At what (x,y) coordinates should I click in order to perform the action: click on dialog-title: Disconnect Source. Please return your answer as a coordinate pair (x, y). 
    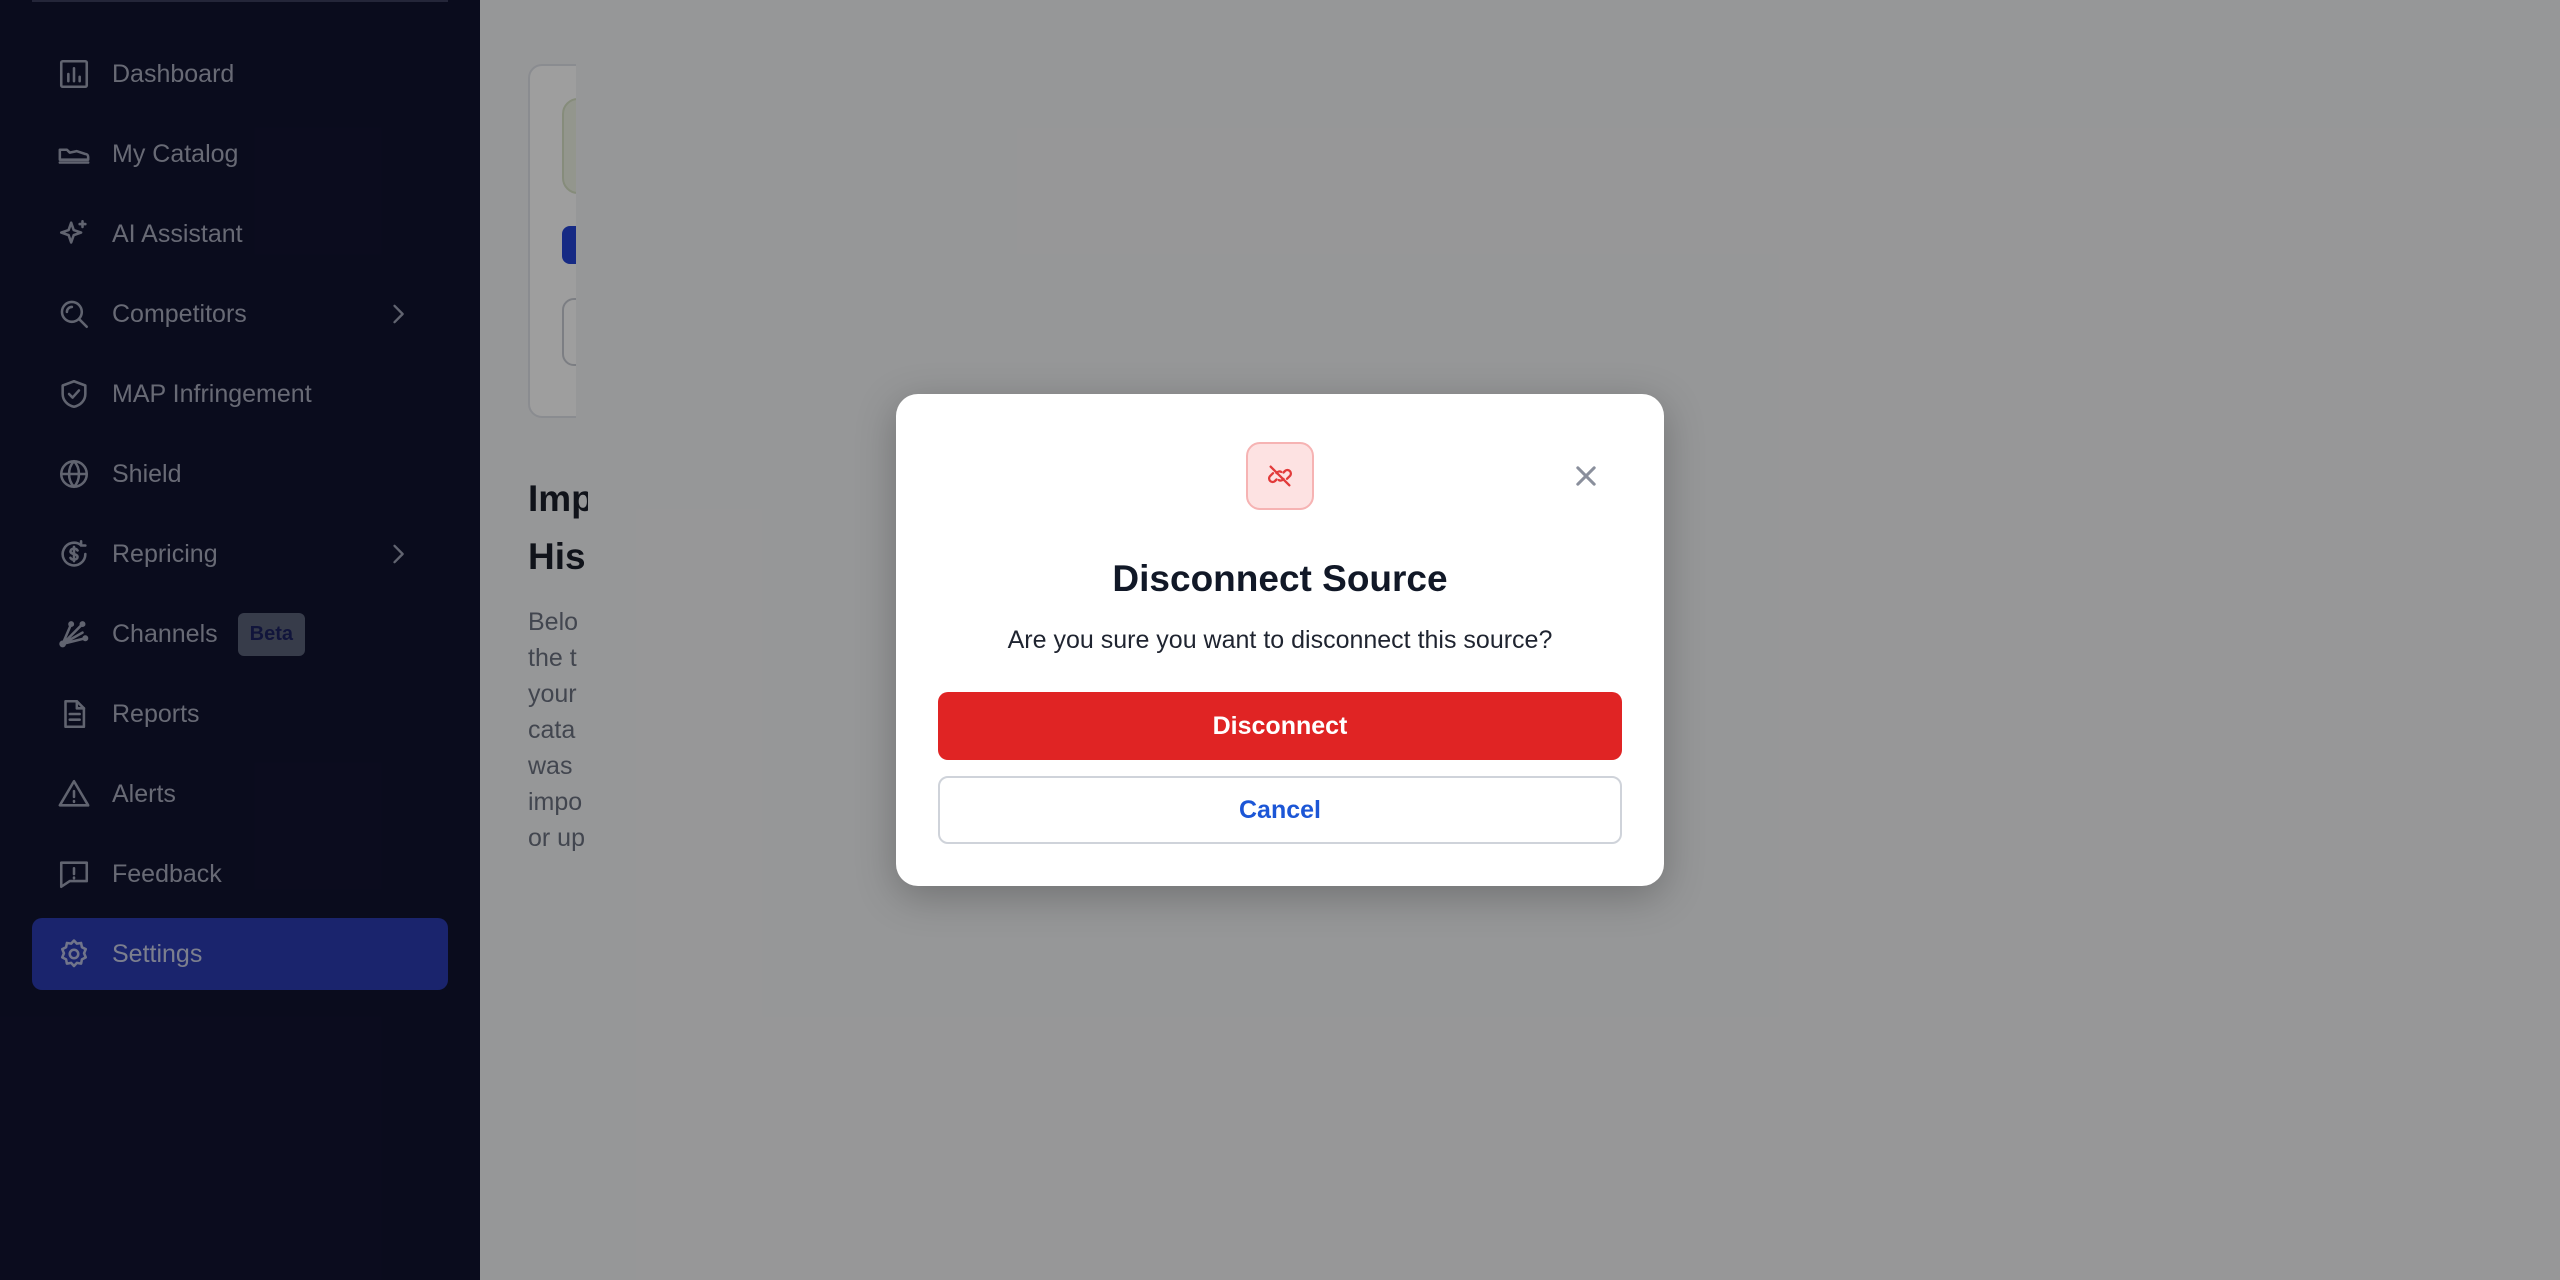
    Looking at the image, I should click on (1280, 578).